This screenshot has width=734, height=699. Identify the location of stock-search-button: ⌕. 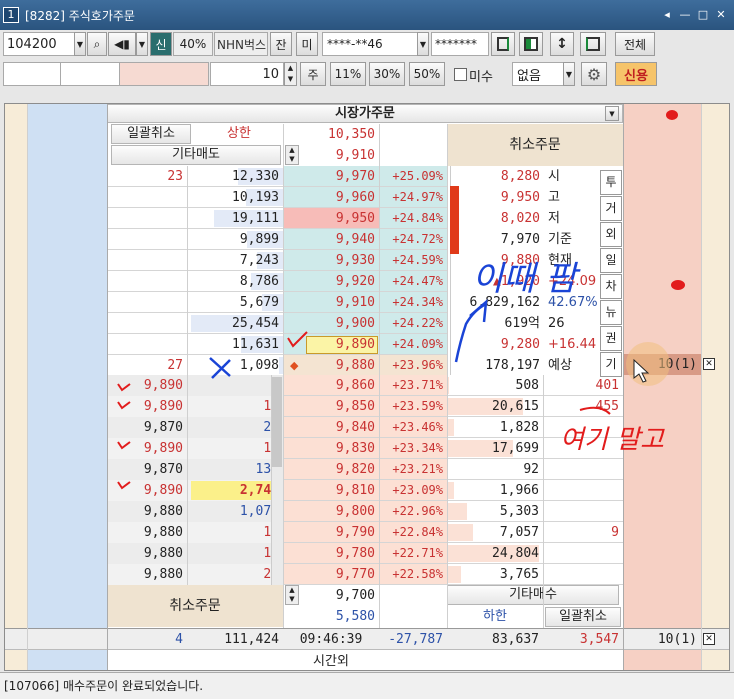
(97, 44).